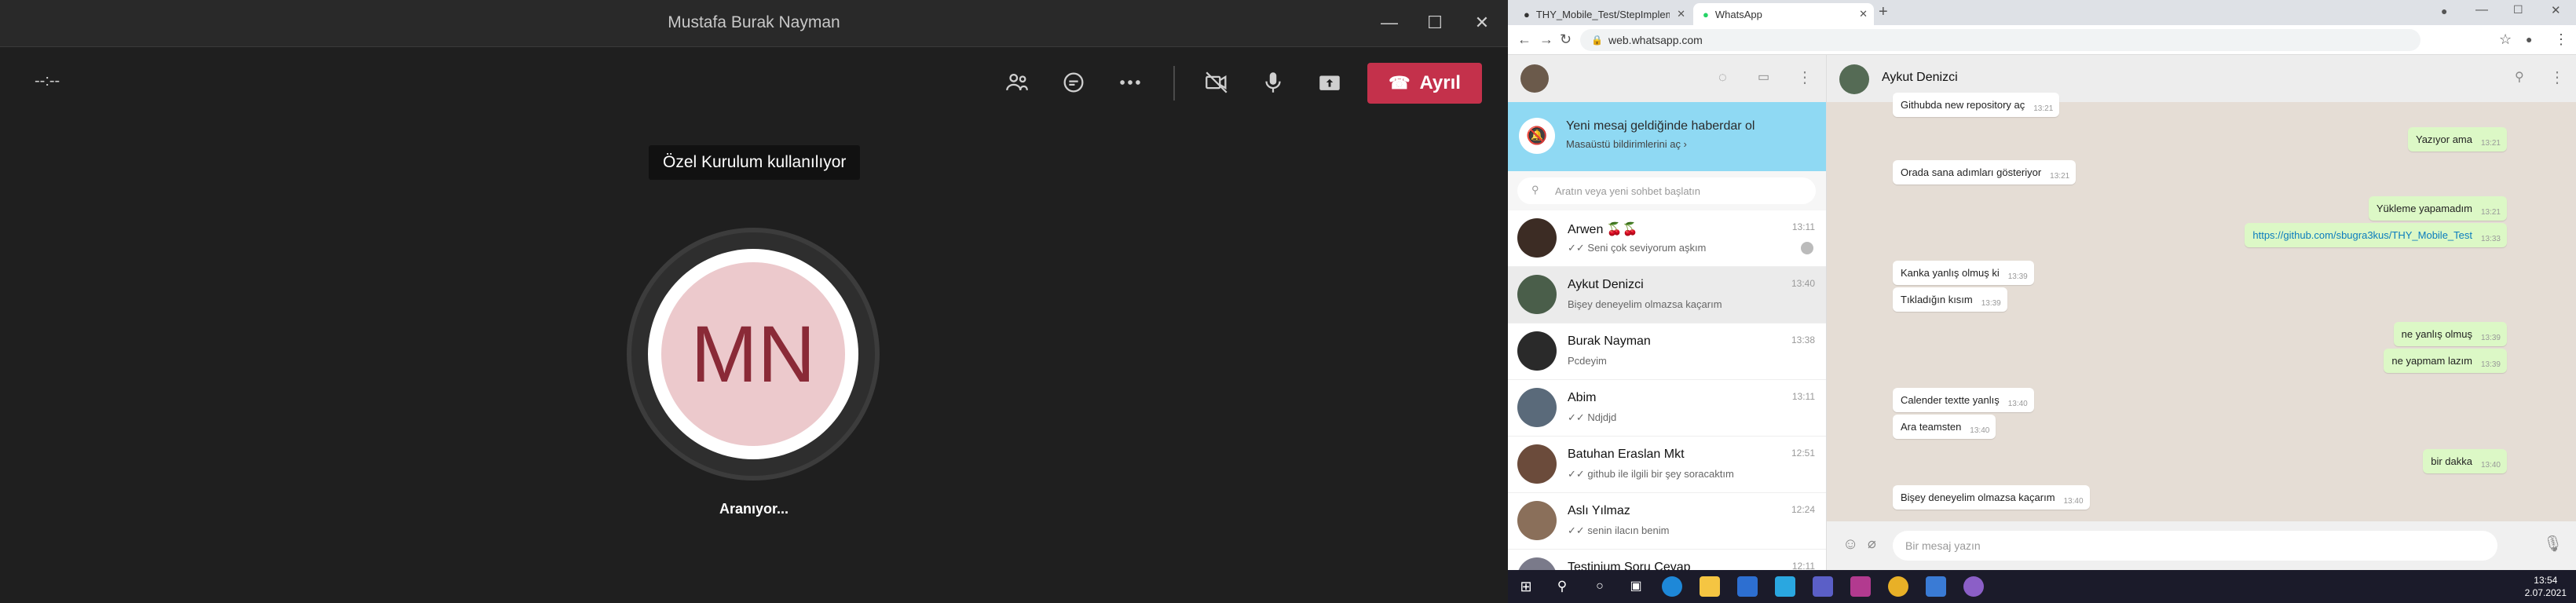  Describe the element at coordinates (2444, 11) in the screenshot. I see `profile-icon: ●` at that location.